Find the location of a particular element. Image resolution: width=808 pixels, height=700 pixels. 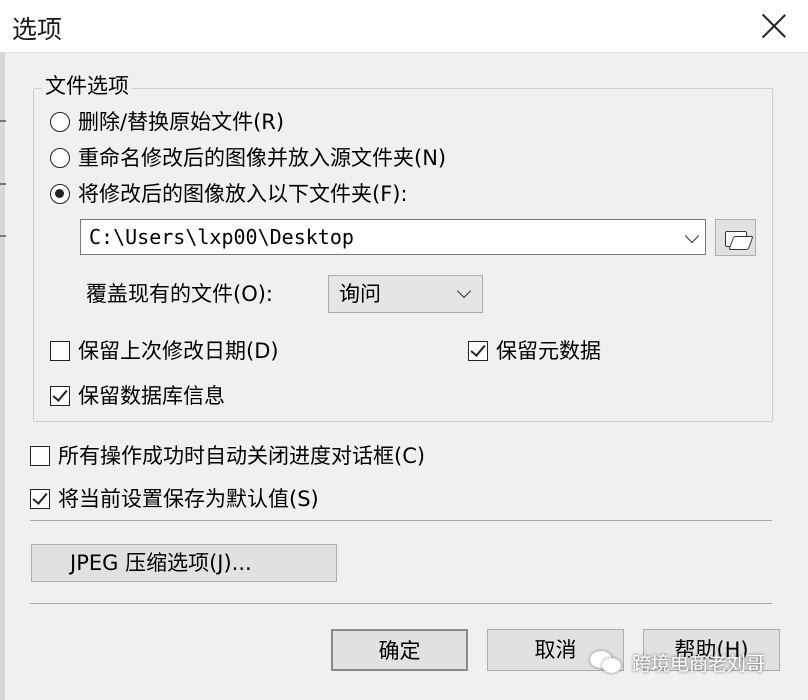

checkbox-save-as-default: 将当前设置保存为默认值(S) is located at coordinates (174, 499).